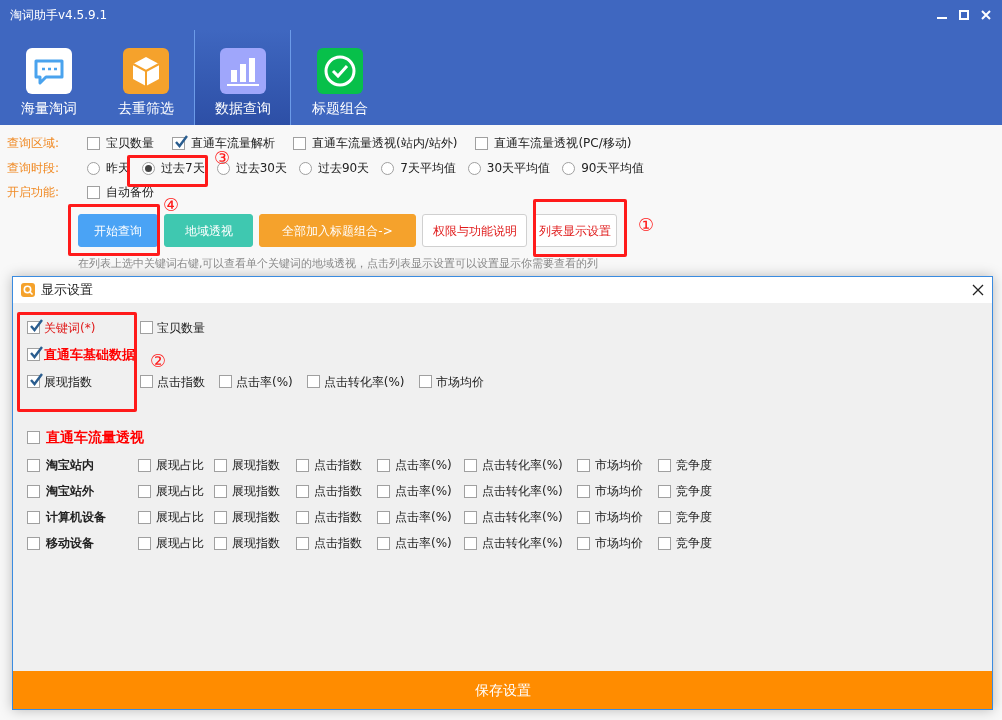 This screenshot has width=1002, height=720. I want to click on dialog-title: 显示设置, so click(67, 290).